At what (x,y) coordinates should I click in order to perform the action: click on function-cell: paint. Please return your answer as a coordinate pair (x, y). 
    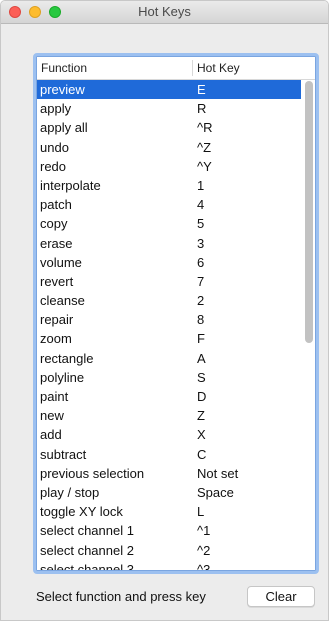
    Looking at the image, I should click on (54, 396).